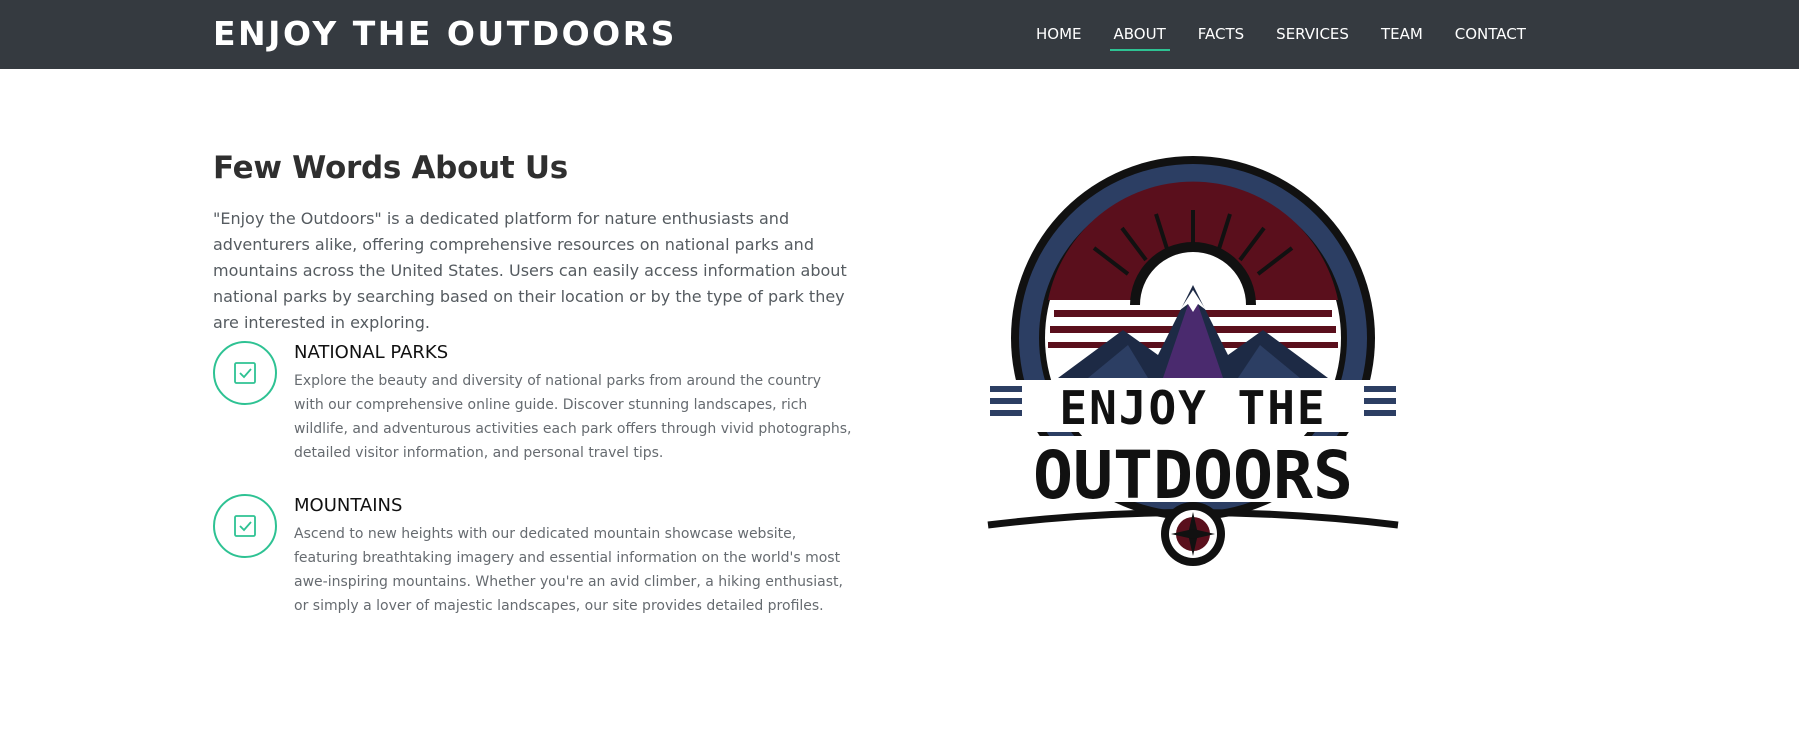 Image resolution: width=1799 pixels, height=735 pixels. What do you see at coordinates (1490, 34) in the screenshot?
I see `nav-contact: CONTACT` at bounding box center [1490, 34].